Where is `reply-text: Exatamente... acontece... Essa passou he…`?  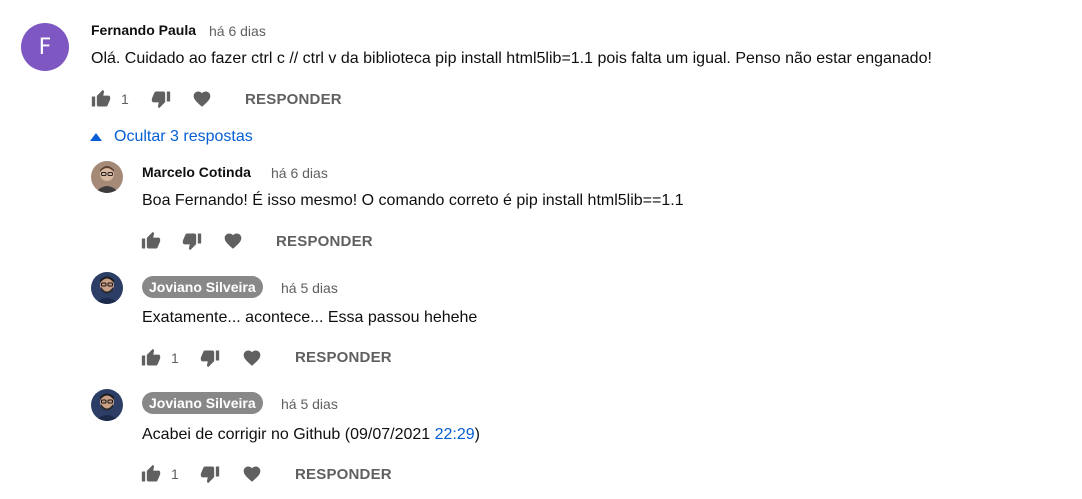
reply-text: Exatamente... acontece... Essa passou he… is located at coordinates (310, 317).